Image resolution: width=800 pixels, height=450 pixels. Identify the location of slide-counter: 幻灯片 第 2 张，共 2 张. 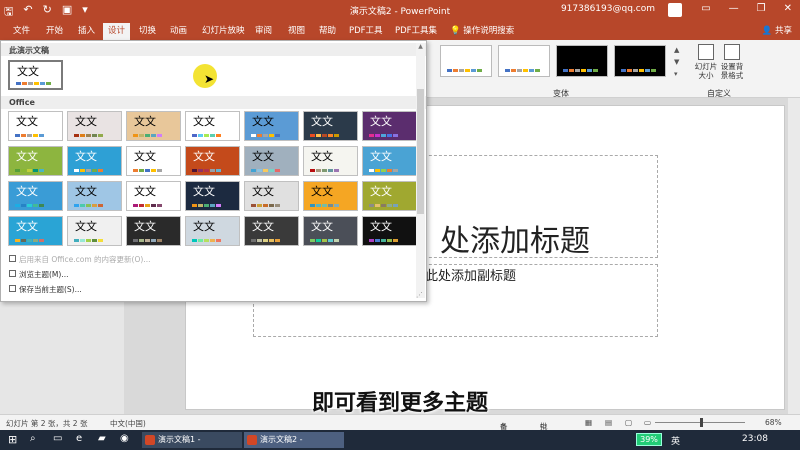
(47, 423).